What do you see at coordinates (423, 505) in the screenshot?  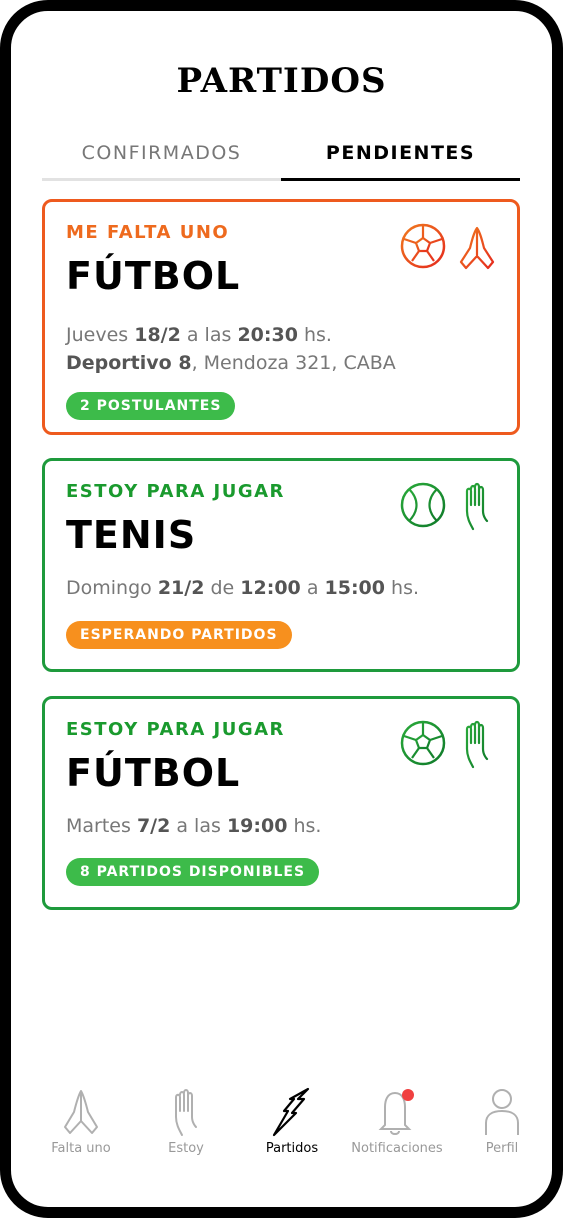 I see `tennis-ball-icon` at bounding box center [423, 505].